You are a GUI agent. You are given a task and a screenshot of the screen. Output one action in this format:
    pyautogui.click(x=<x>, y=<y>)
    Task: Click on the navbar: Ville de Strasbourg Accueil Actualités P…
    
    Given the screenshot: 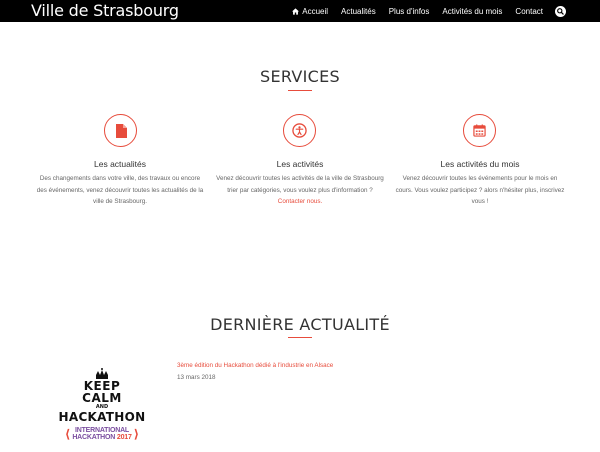 What is the action you would take?
    pyautogui.click(x=300, y=11)
    